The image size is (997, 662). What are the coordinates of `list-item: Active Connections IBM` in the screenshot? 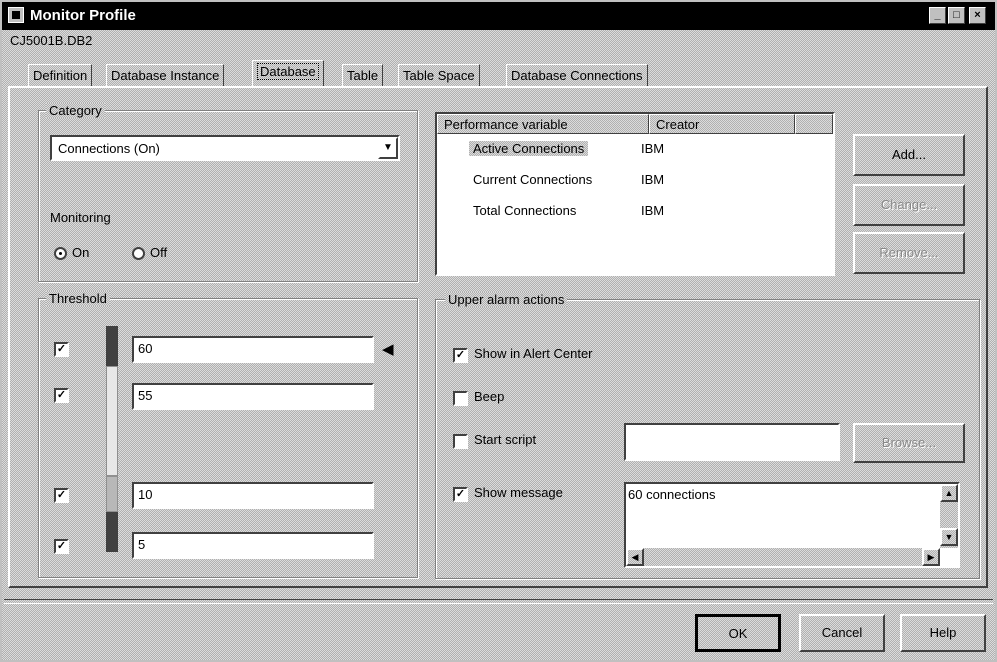 It's located at (635, 150).